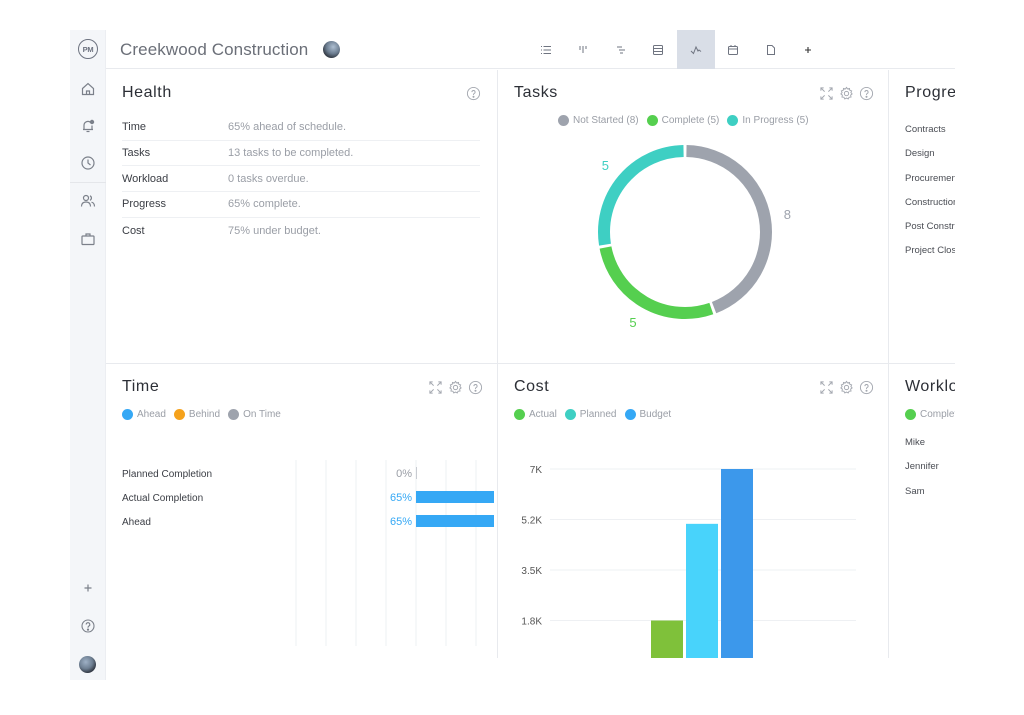 The height and width of the screenshot is (715, 1024). Describe the element at coordinates (930, 178) in the screenshot. I see `progress-phase: Procurement` at that location.